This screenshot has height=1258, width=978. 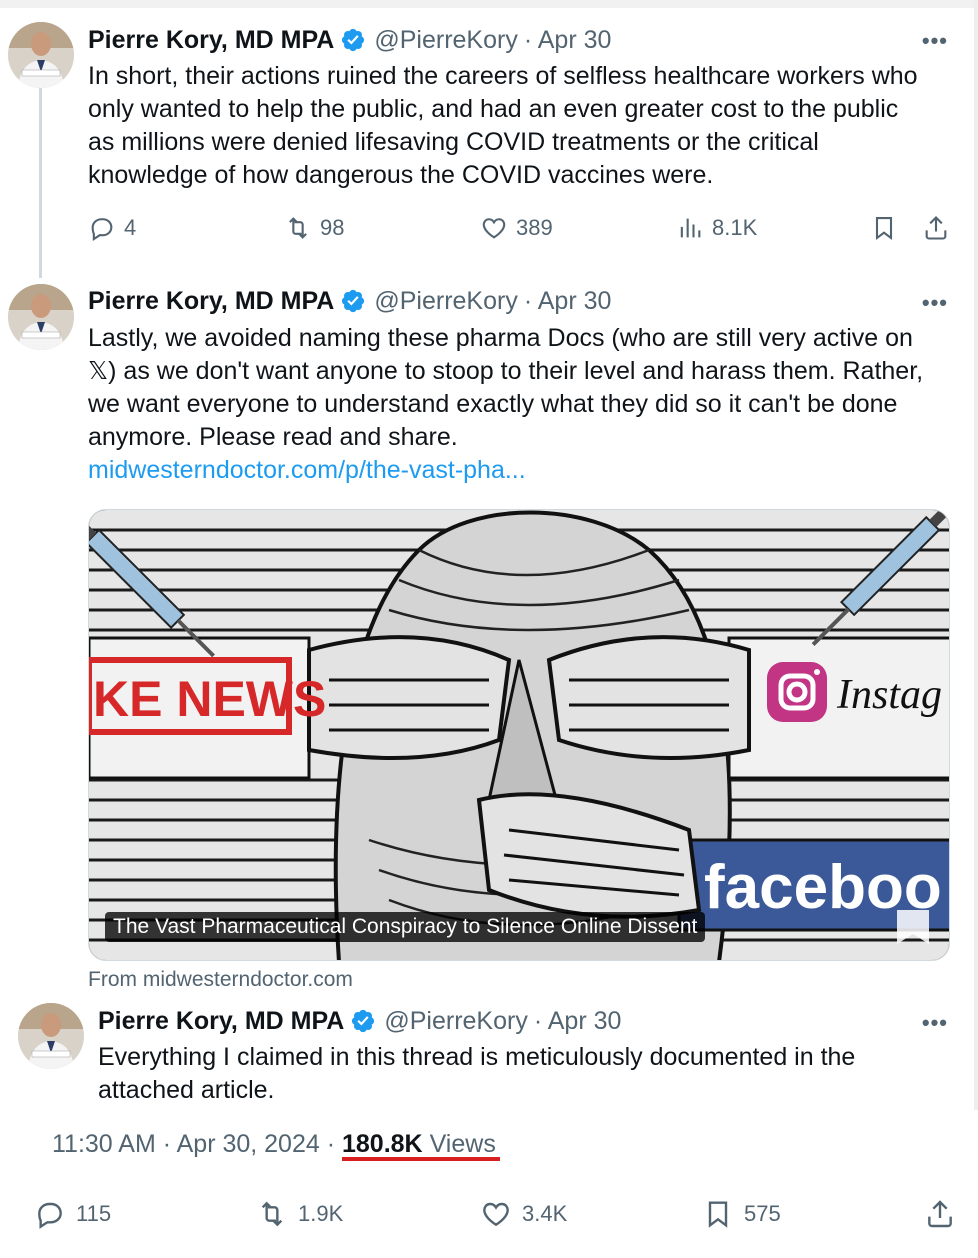 What do you see at coordinates (220, 980) in the screenshot?
I see `card-source: From midwesterndoctor.com` at bounding box center [220, 980].